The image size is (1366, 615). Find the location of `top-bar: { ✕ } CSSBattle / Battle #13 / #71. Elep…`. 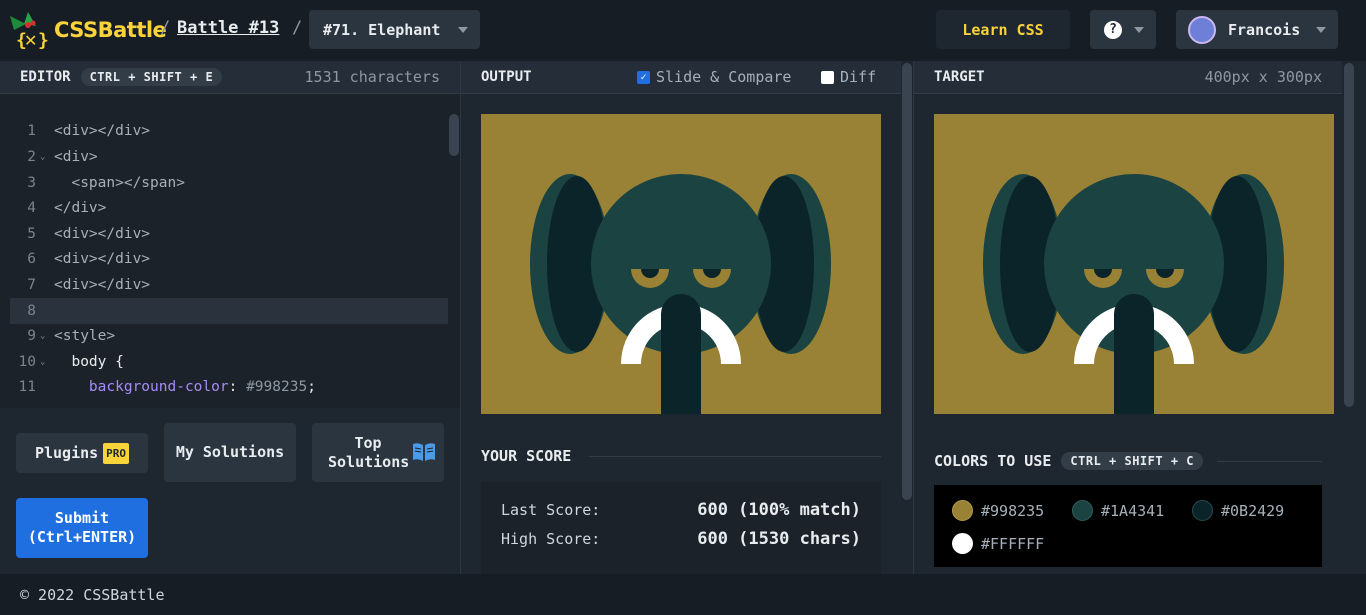

top-bar: { ✕ } CSSBattle / Battle #13 / #71. Elep… is located at coordinates (683, 30).